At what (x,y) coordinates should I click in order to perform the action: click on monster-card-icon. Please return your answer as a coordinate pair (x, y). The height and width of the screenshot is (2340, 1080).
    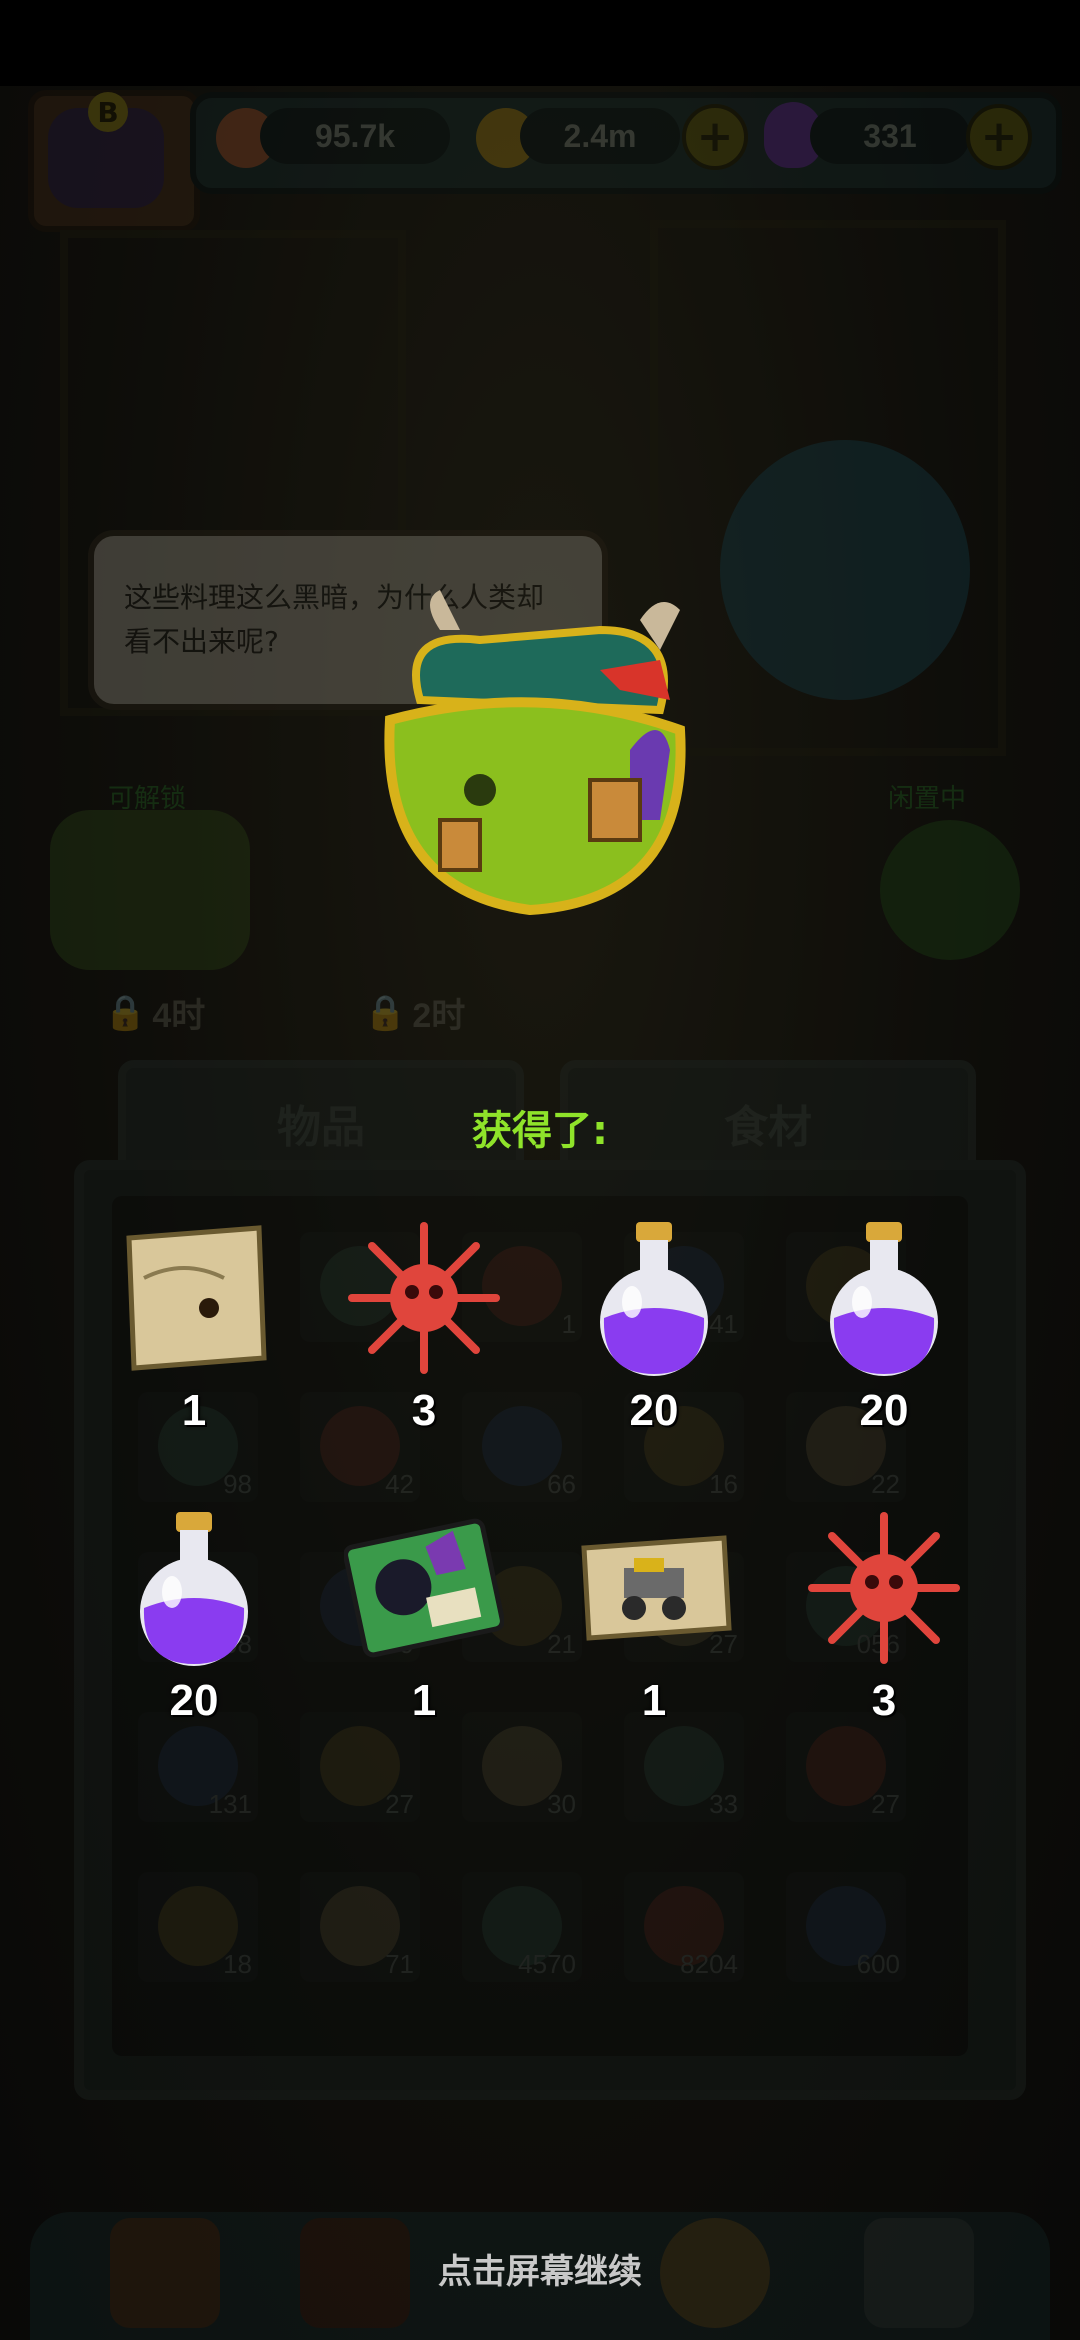
    Looking at the image, I should click on (424, 1588).